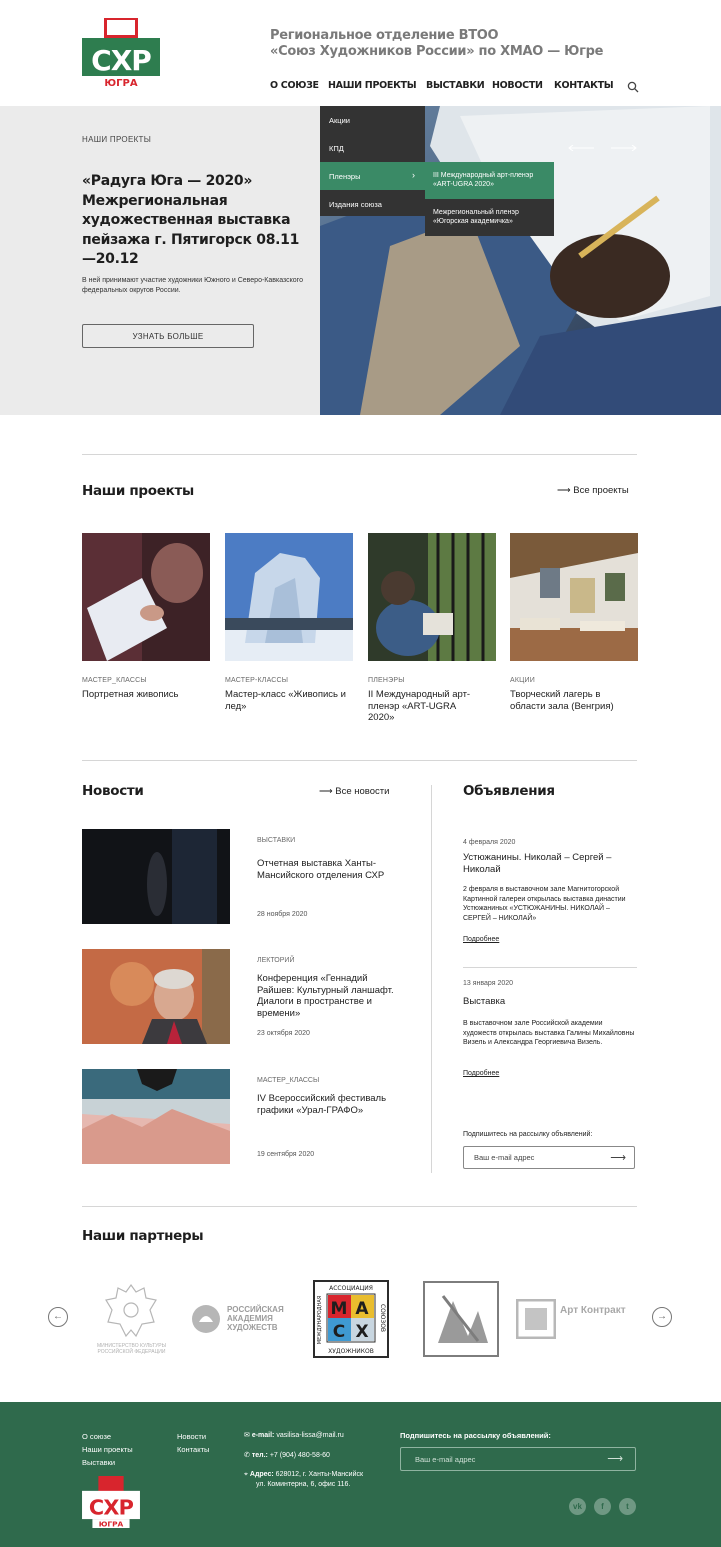 This screenshot has width=721, height=1547. Describe the element at coordinates (362, 1309) in the screenshot. I see `masx-letter: А` at that location.